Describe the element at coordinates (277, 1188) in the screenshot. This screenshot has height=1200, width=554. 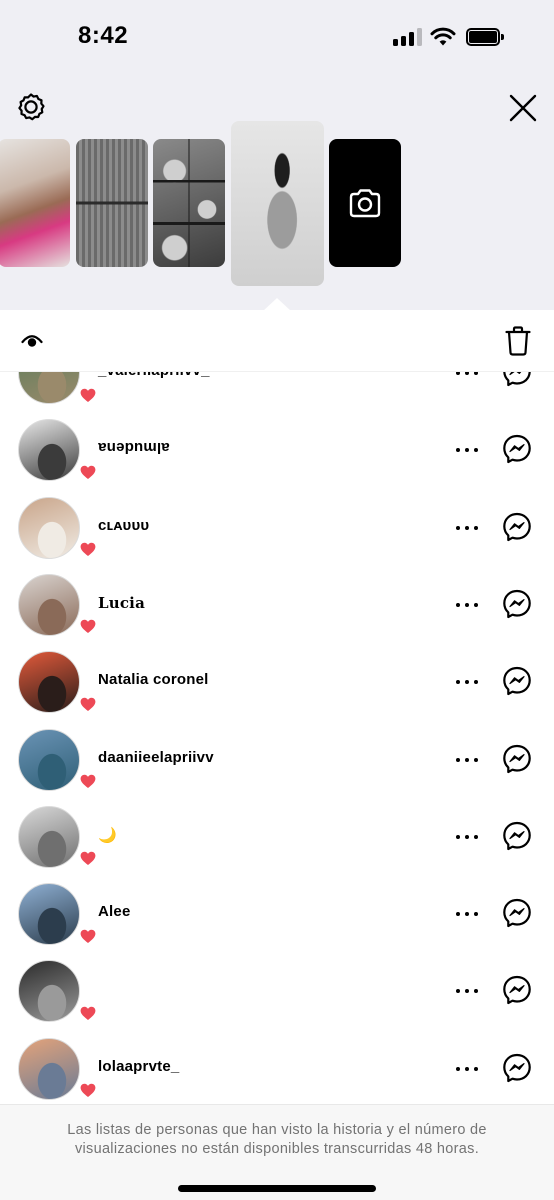
I see `home-indicator` at that location.